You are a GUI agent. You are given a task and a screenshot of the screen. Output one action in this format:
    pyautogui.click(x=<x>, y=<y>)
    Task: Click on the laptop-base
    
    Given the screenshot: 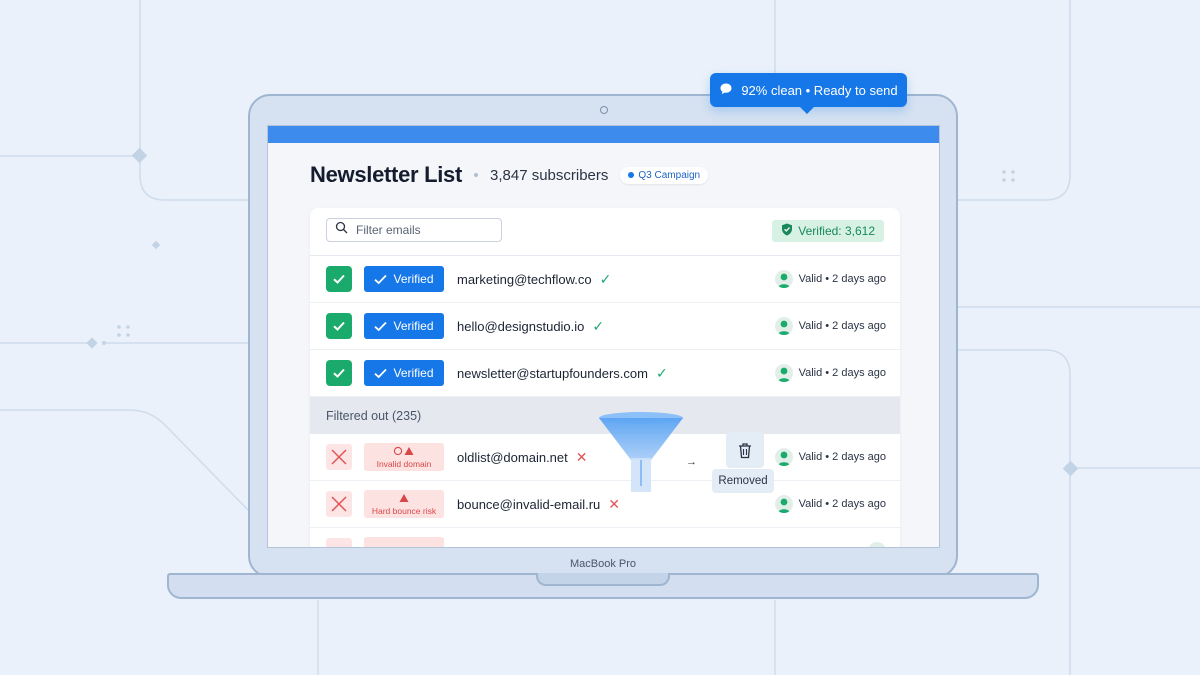 What is the action you would take?
    pyautogui.click(x=603, y=586)
    